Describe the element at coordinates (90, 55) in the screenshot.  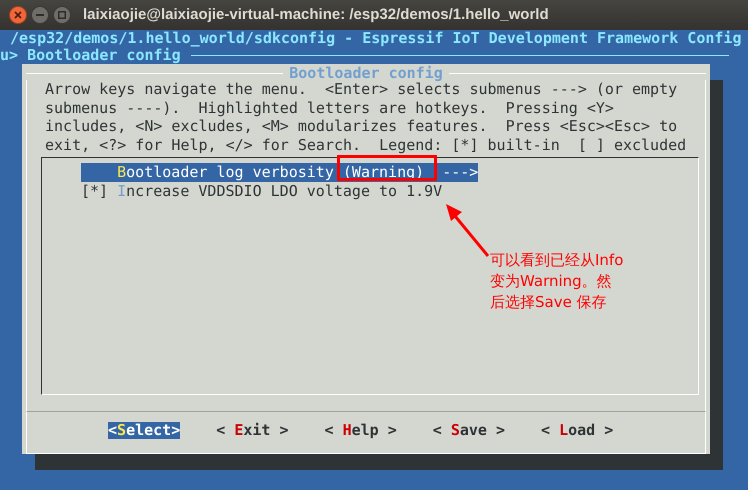
I see `breadcrumb: u> Bootloader config` at that location.